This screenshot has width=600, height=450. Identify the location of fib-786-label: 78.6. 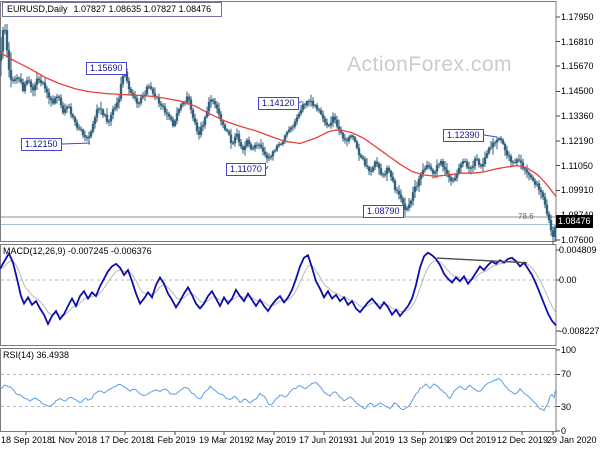
(526, 216).